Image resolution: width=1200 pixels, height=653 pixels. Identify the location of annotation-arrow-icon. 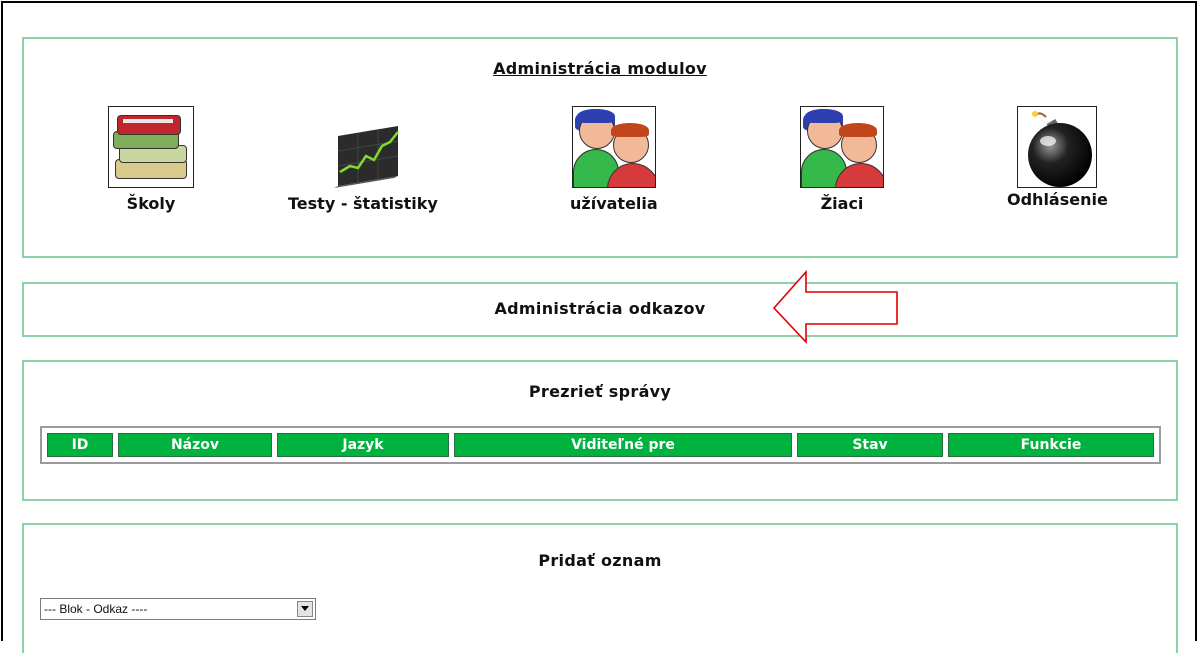
(835, 307).